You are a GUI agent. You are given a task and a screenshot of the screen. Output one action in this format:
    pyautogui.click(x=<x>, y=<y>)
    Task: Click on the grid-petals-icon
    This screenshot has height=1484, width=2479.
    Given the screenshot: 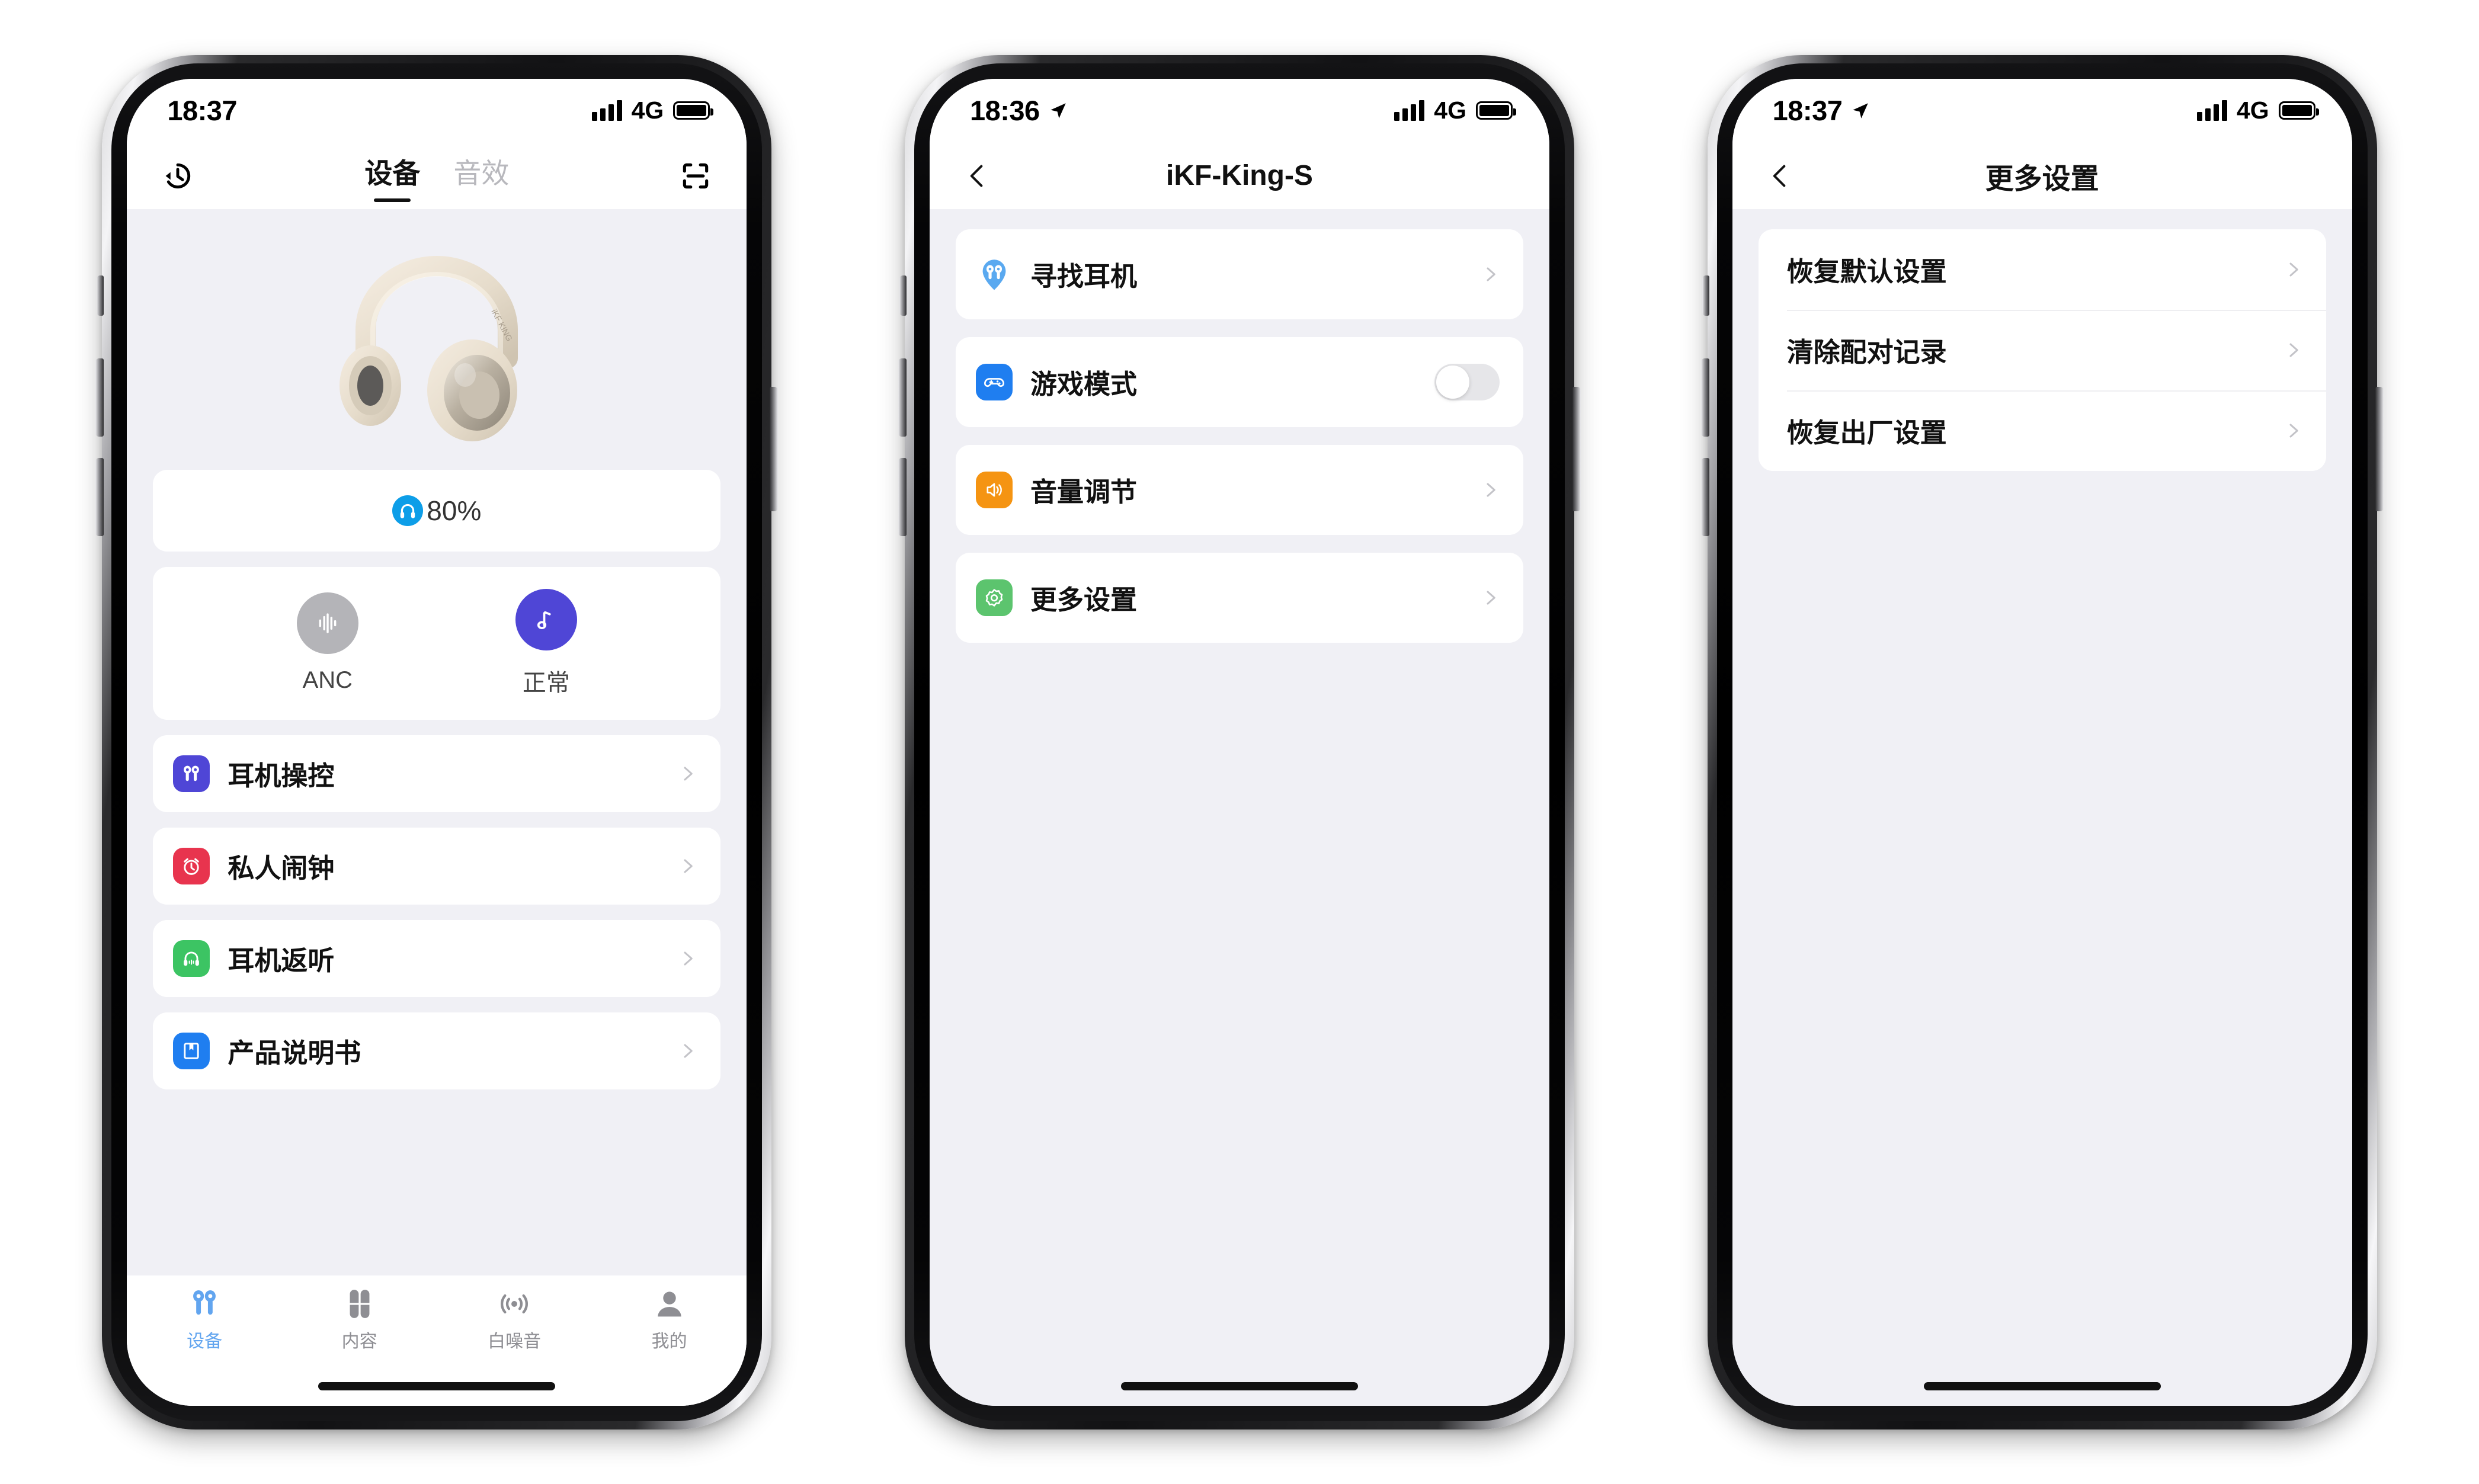 What is the action you would take?
    pyautogui.click(x=360, y=1303)
    